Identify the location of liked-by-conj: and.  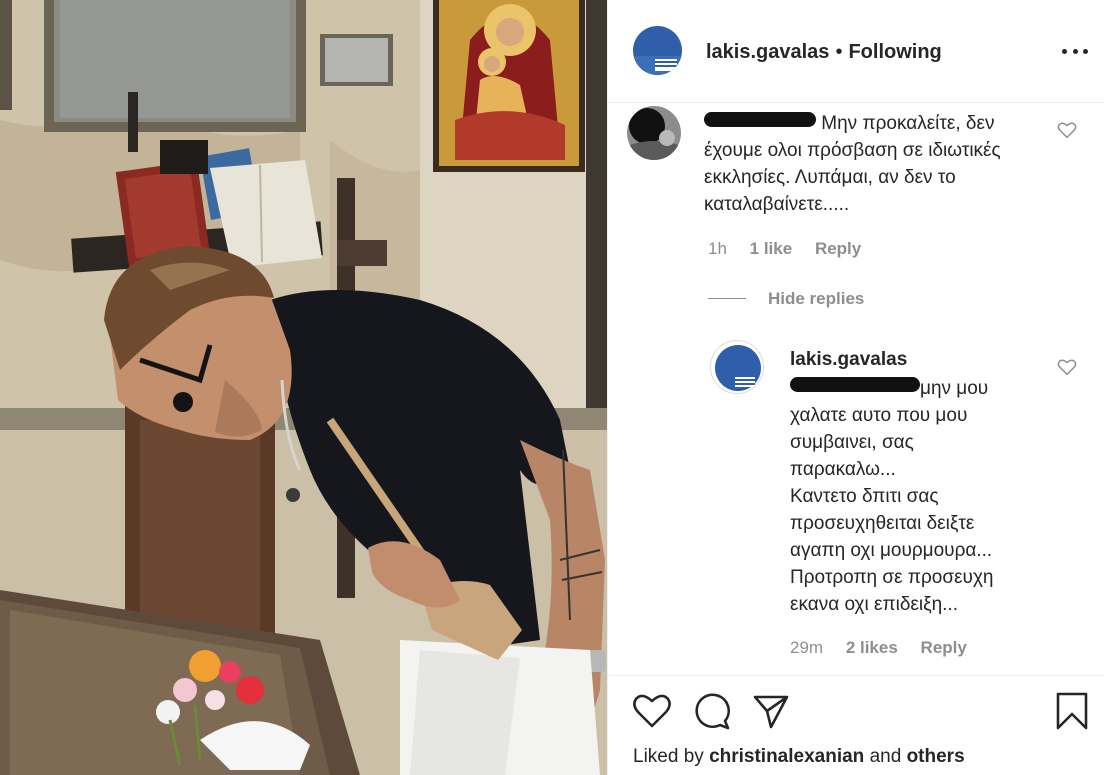
(885, 756).